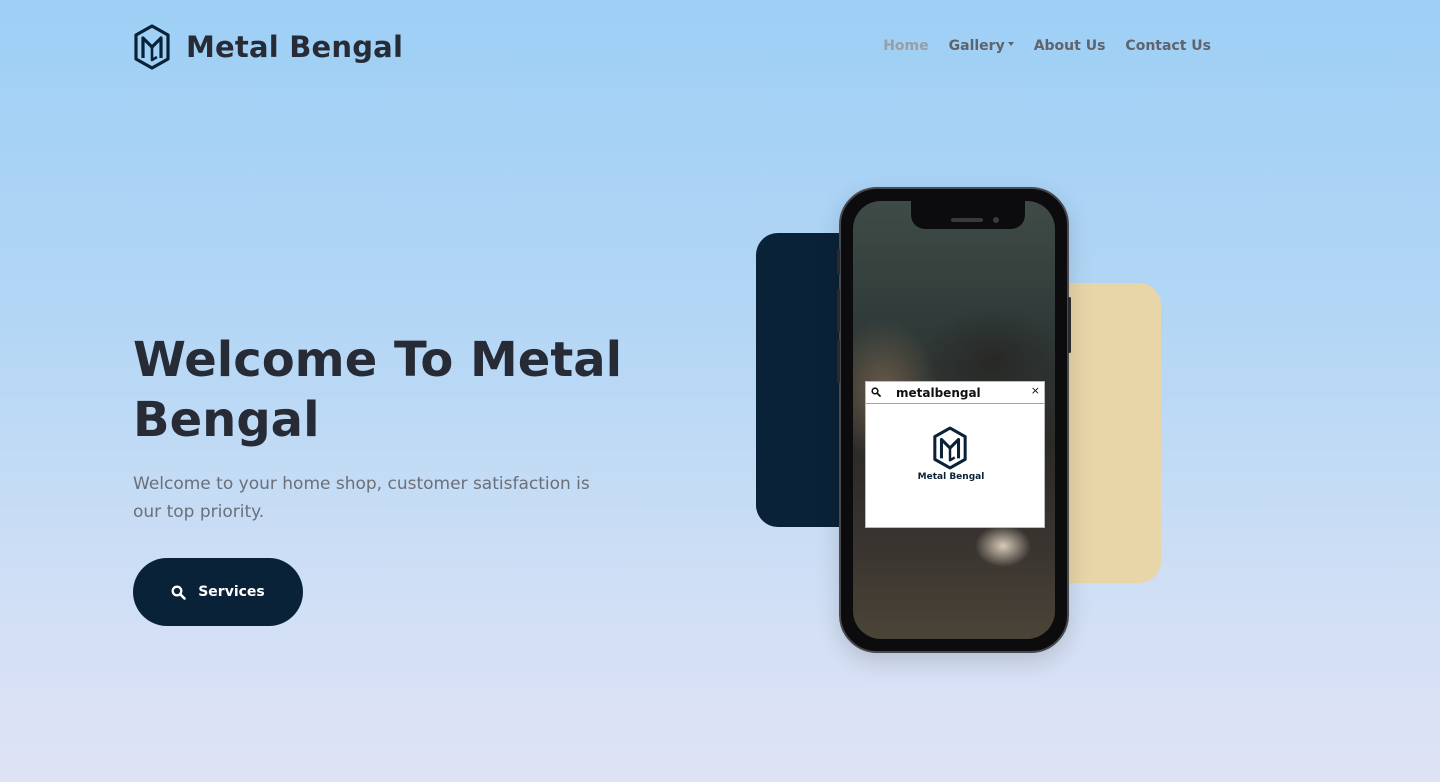  I want to click on hero-title: Welcome To Metal Bengal, so click(378, 390).